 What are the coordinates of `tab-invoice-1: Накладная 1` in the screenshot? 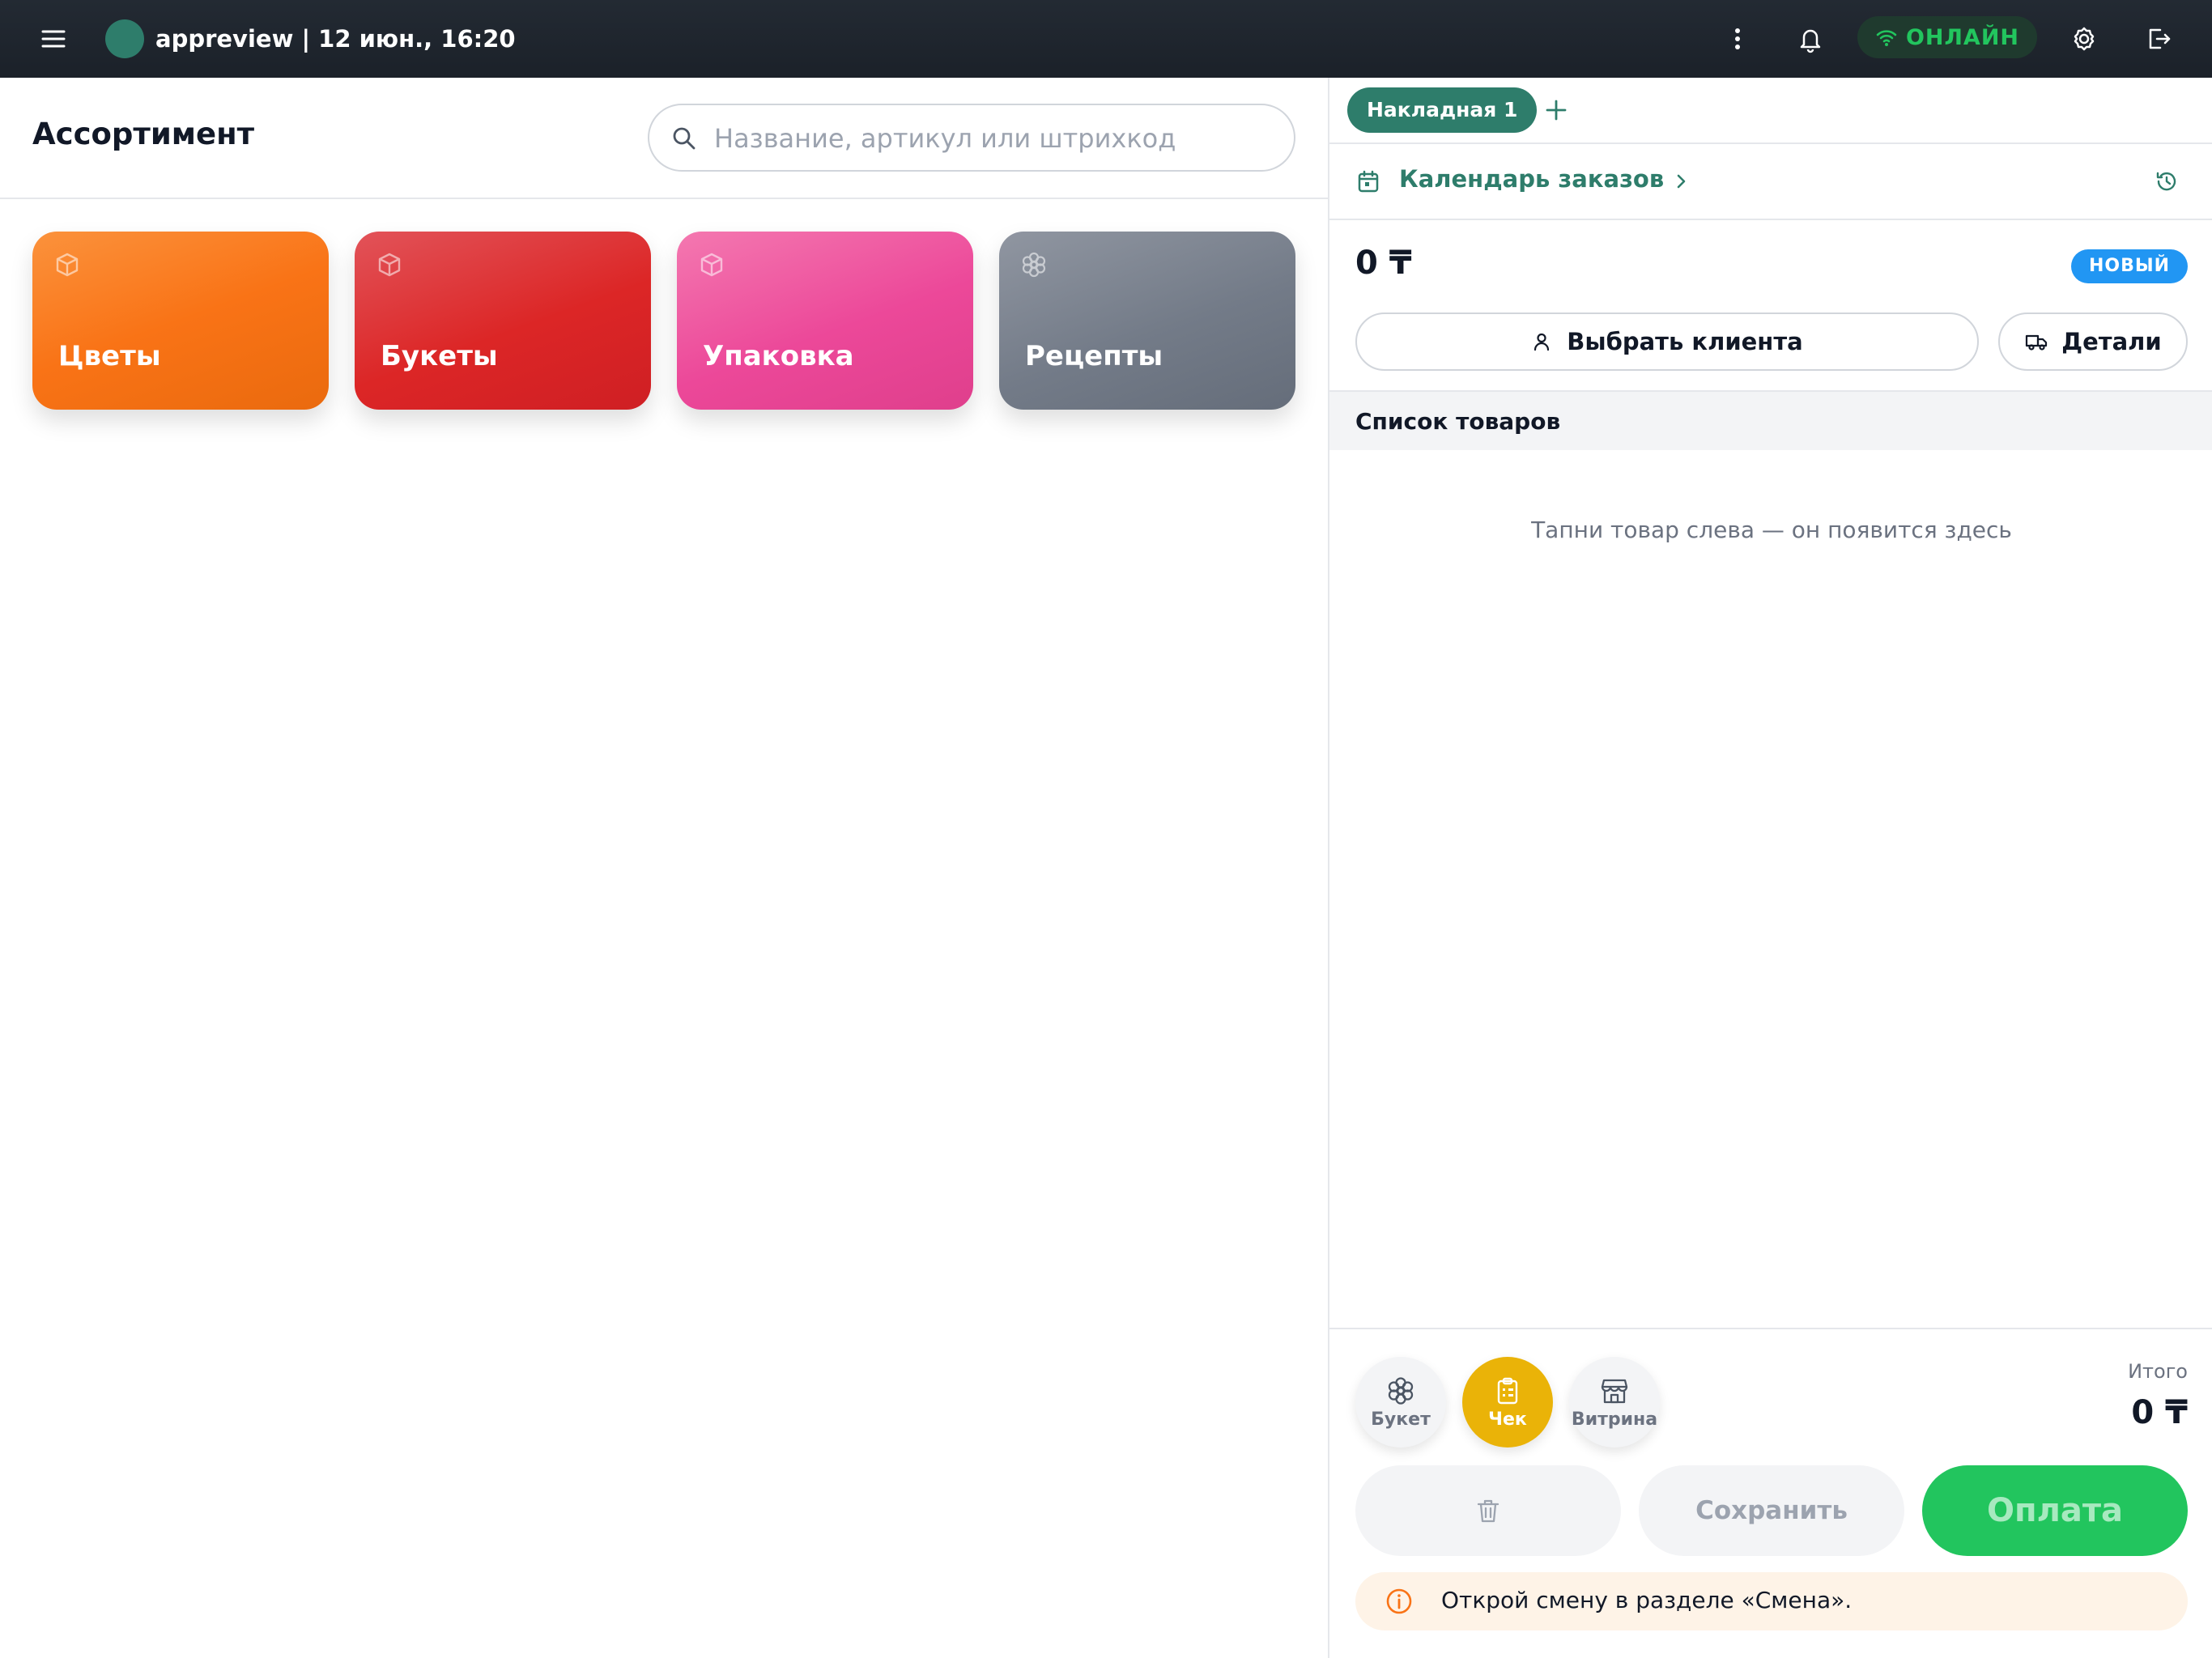 It's located at (1443, 110).